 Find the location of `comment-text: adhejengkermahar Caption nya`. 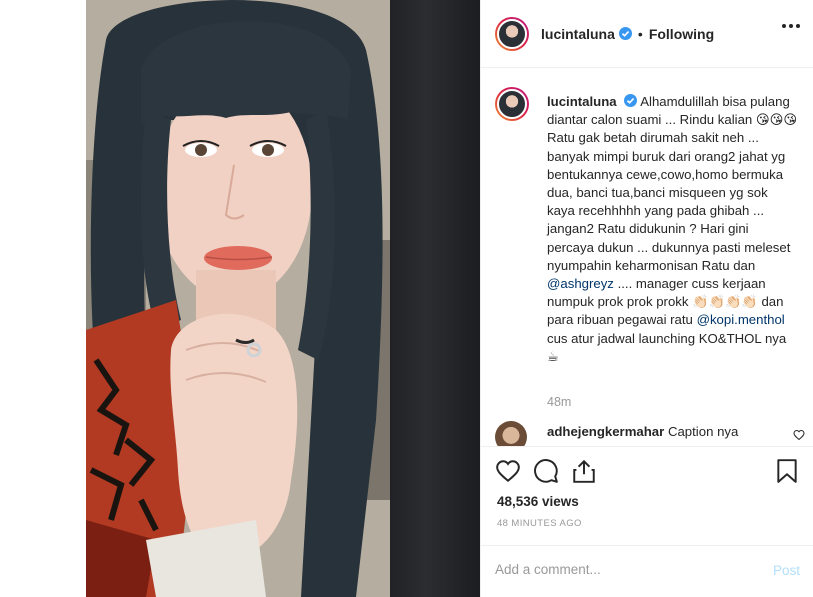

comment-text: adhejengkermahar Caption nya is located at coordinates (657, 432).